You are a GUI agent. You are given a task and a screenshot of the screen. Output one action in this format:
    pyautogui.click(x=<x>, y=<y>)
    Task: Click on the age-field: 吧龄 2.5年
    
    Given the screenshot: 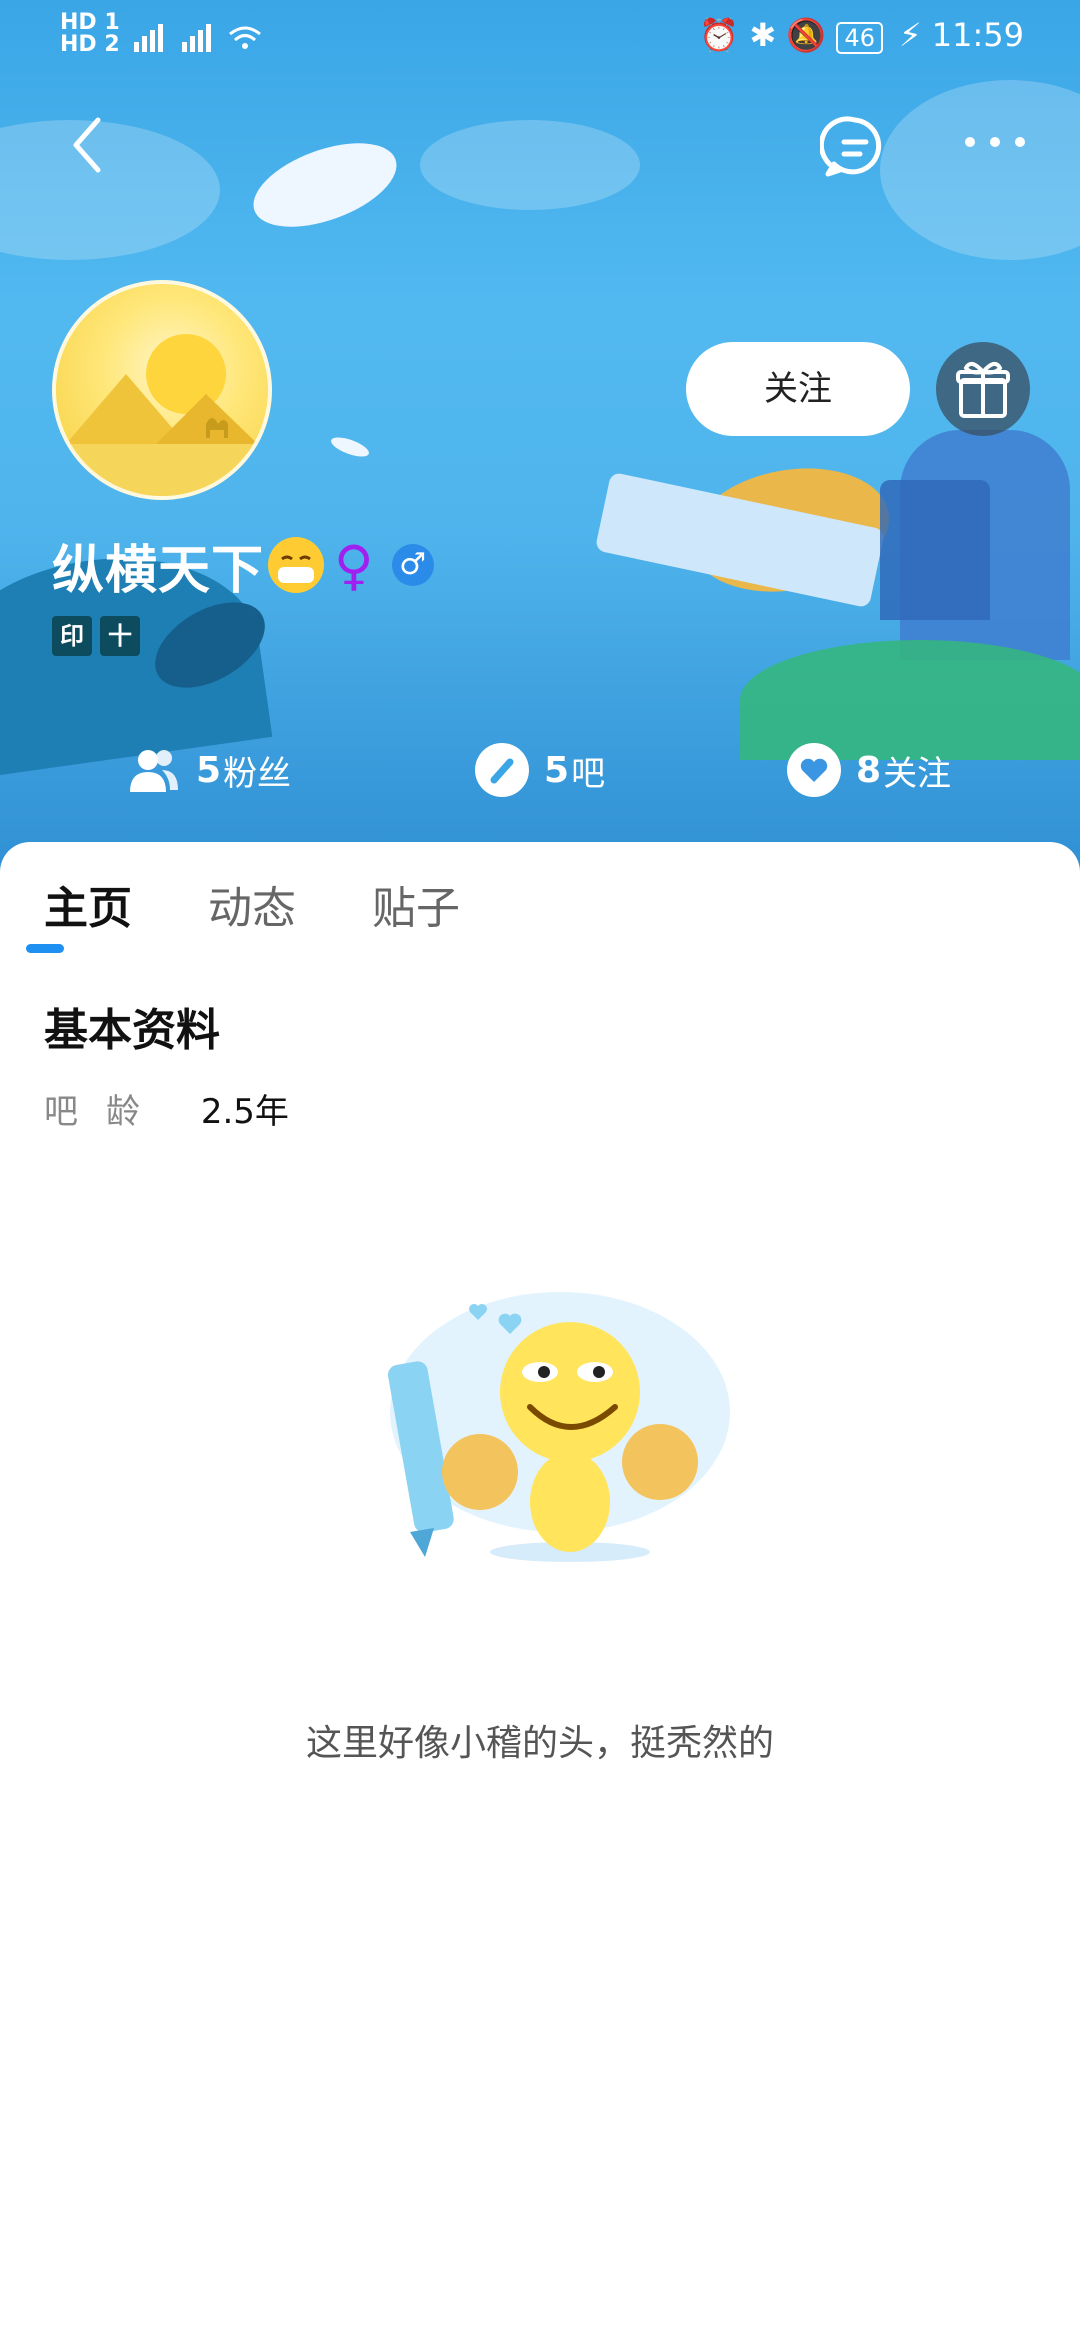 What is the action you would take?
    pyautogui.click(x=166, y=1108)
    